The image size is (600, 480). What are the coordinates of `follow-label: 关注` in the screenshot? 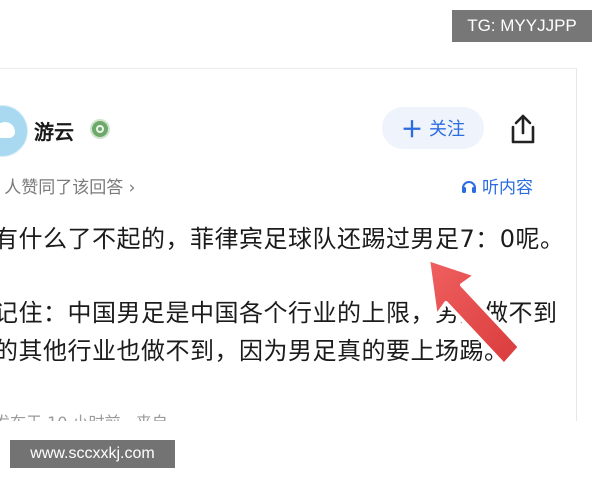 It's located at (447, 129).